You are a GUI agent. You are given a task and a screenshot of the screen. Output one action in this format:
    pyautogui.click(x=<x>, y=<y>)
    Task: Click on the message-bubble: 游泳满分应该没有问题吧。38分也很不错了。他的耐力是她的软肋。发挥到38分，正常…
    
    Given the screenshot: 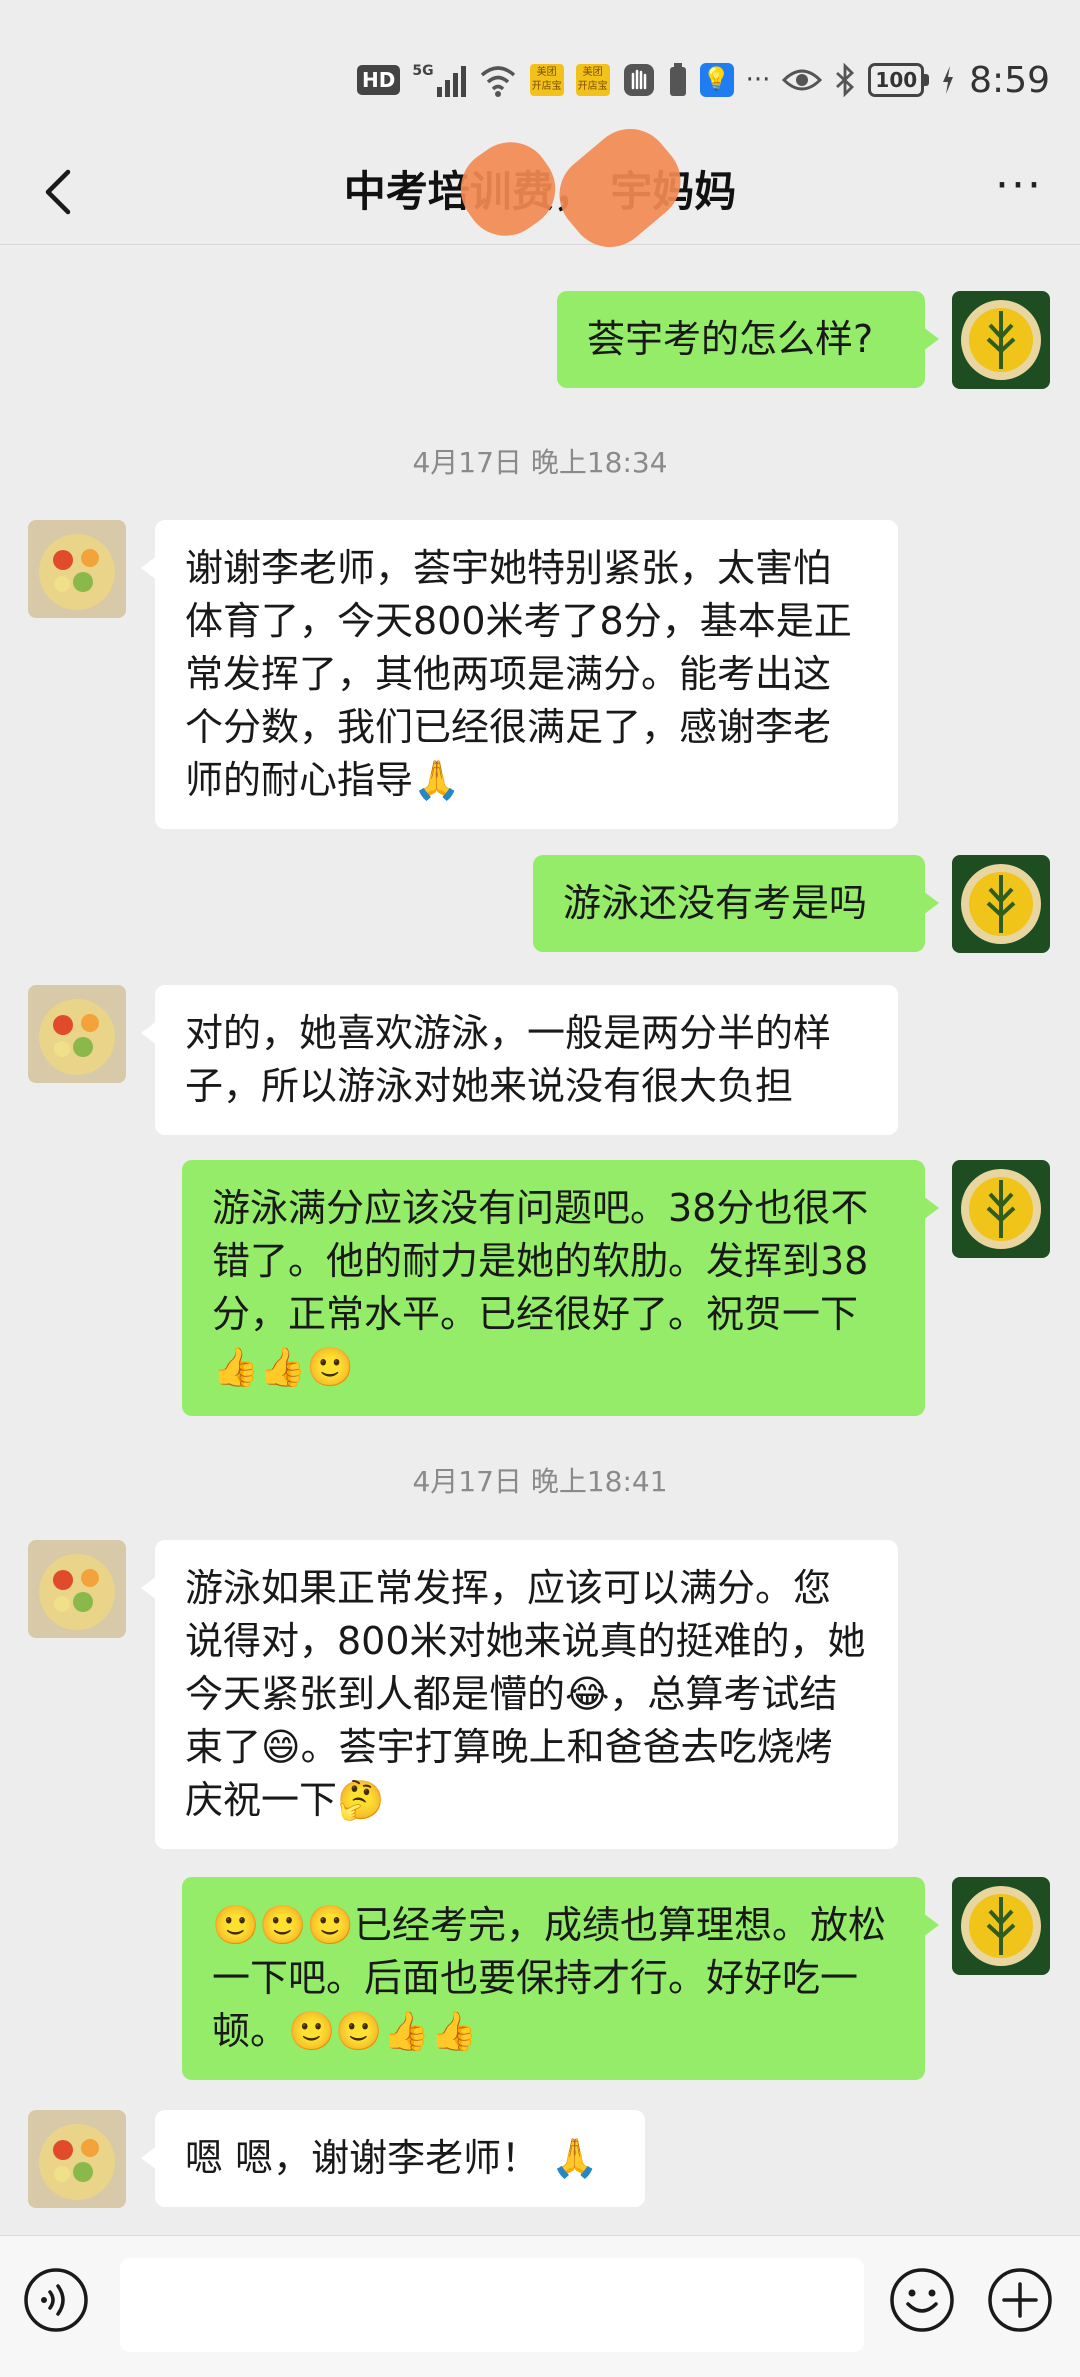 What is the action you would take?
    pyautogui.click(x=560, y=1288)
    